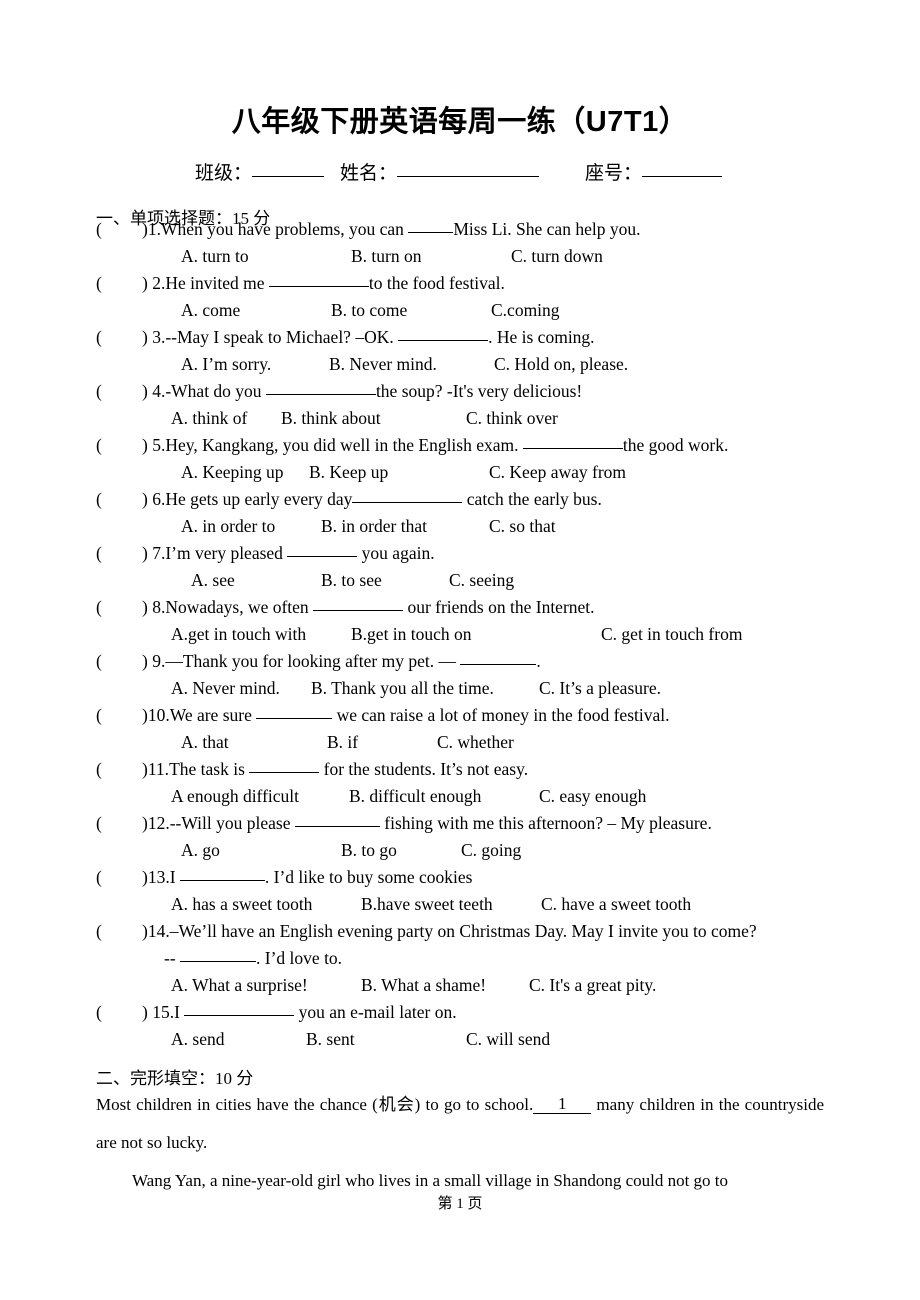 The image size is (920, 1300). I want to click on name-label: 姓名：, so click(369, 173).